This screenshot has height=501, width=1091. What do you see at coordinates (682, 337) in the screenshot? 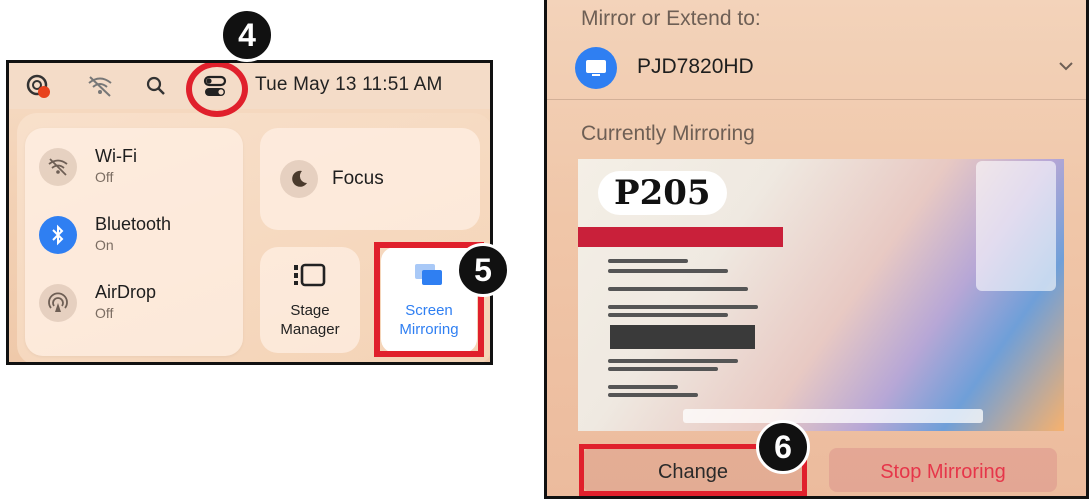
I see `preview-terminal-block` at bounding box center [682, 337].